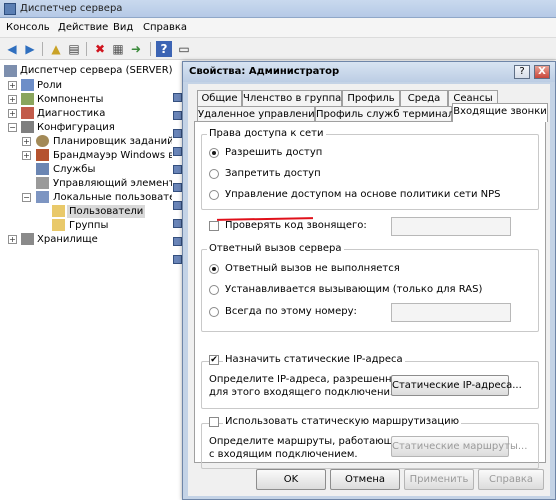 The height and width of the screenshot is (500, 556). What do you see at coordinates (30, 49) in the screenshot?
I see `forward-icon: ▶` at bounding box center [30, 49].